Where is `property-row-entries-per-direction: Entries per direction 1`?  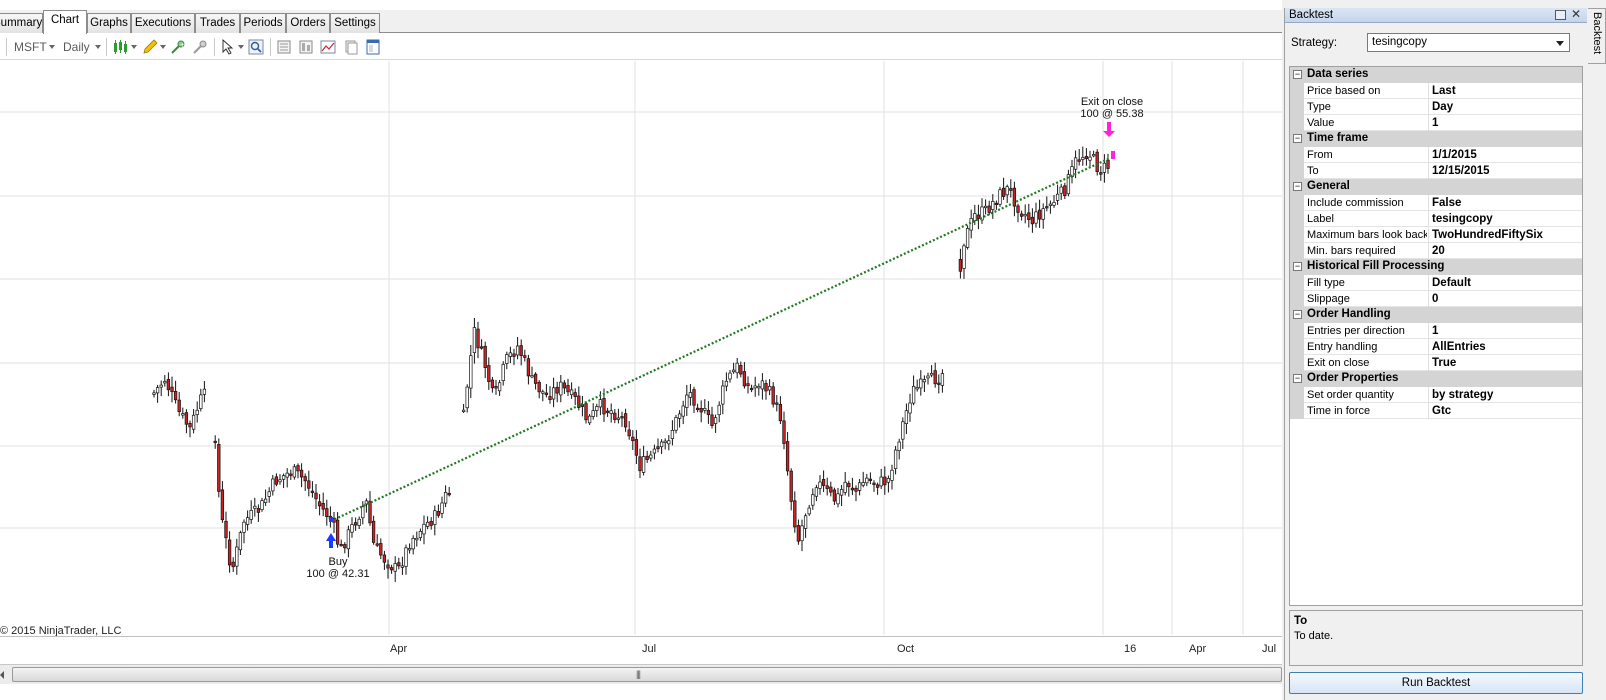 property-row-entries-per-direction: Entries per direction 1 is located at coordinates (1436, 331).